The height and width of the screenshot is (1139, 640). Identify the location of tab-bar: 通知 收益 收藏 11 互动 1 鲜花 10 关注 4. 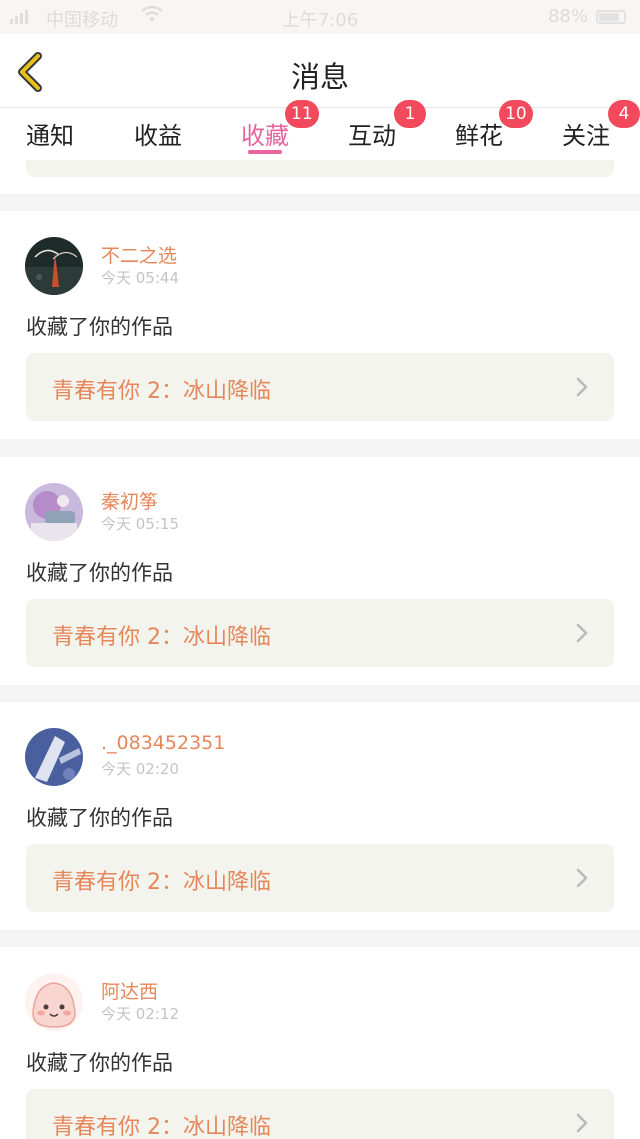
(320, 130).